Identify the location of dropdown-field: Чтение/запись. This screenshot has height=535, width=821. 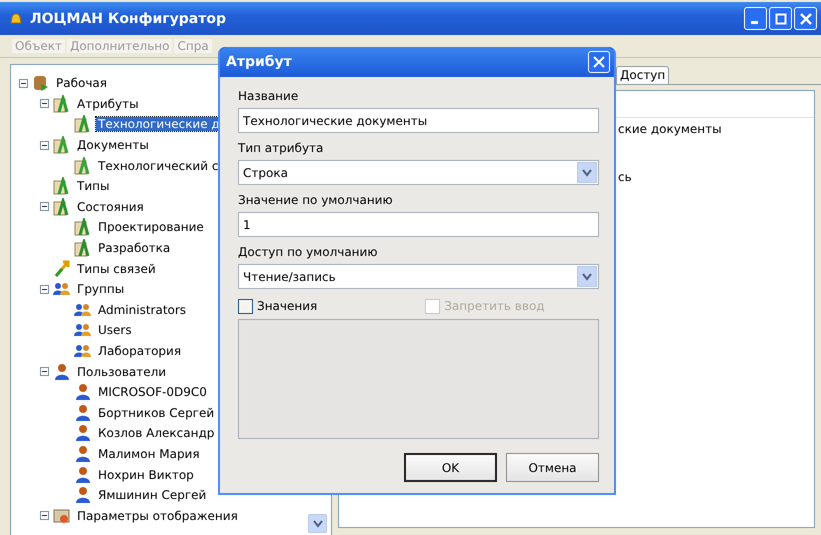
(418, 276).